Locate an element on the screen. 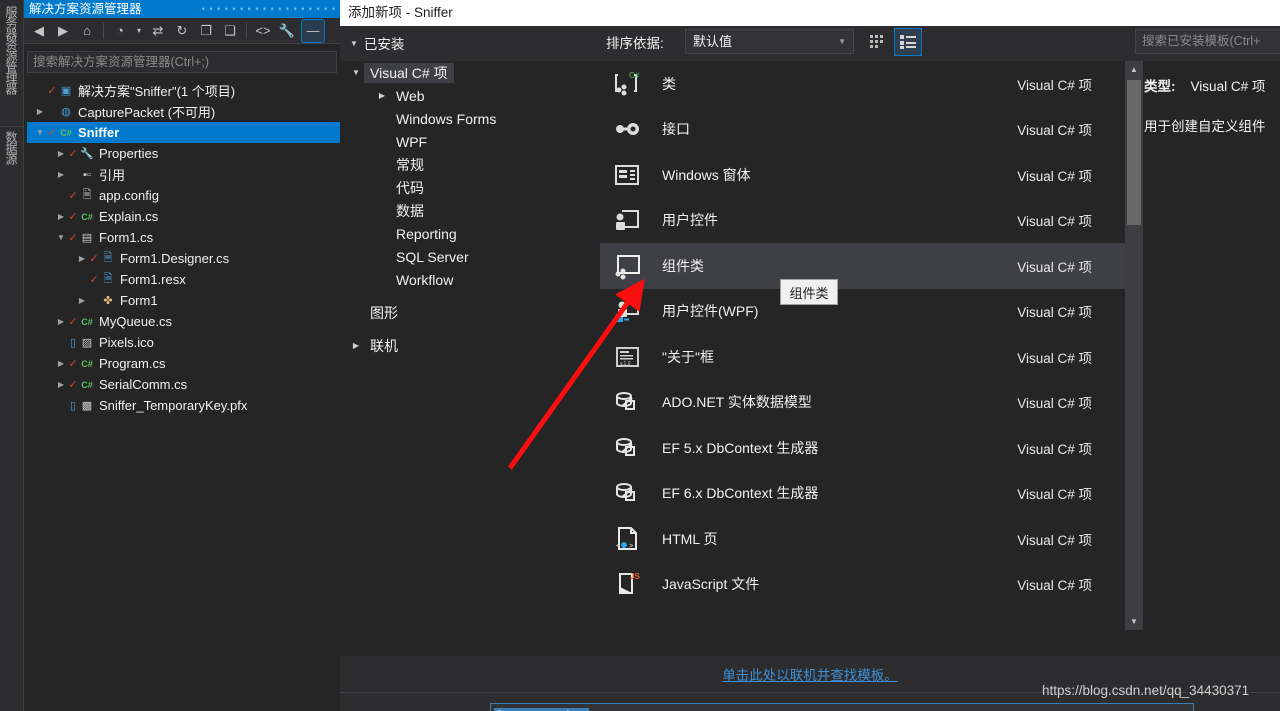 The height and width of the screenshot is (711, 1280). file-type-icon: ◍ is located at coordinates (66, 112).